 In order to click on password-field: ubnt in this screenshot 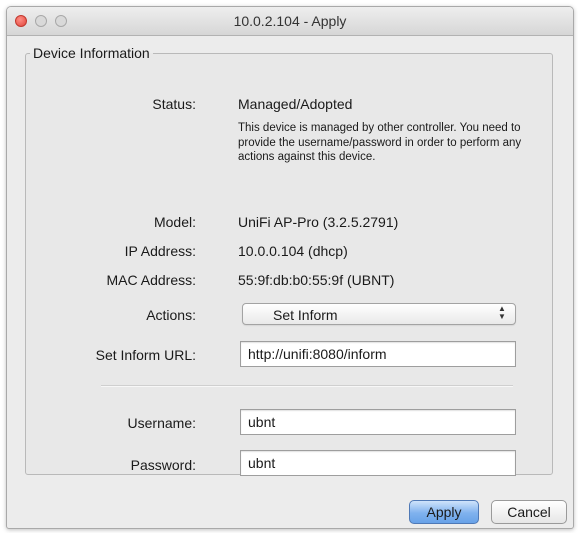, I will do `click(378, 463)`.